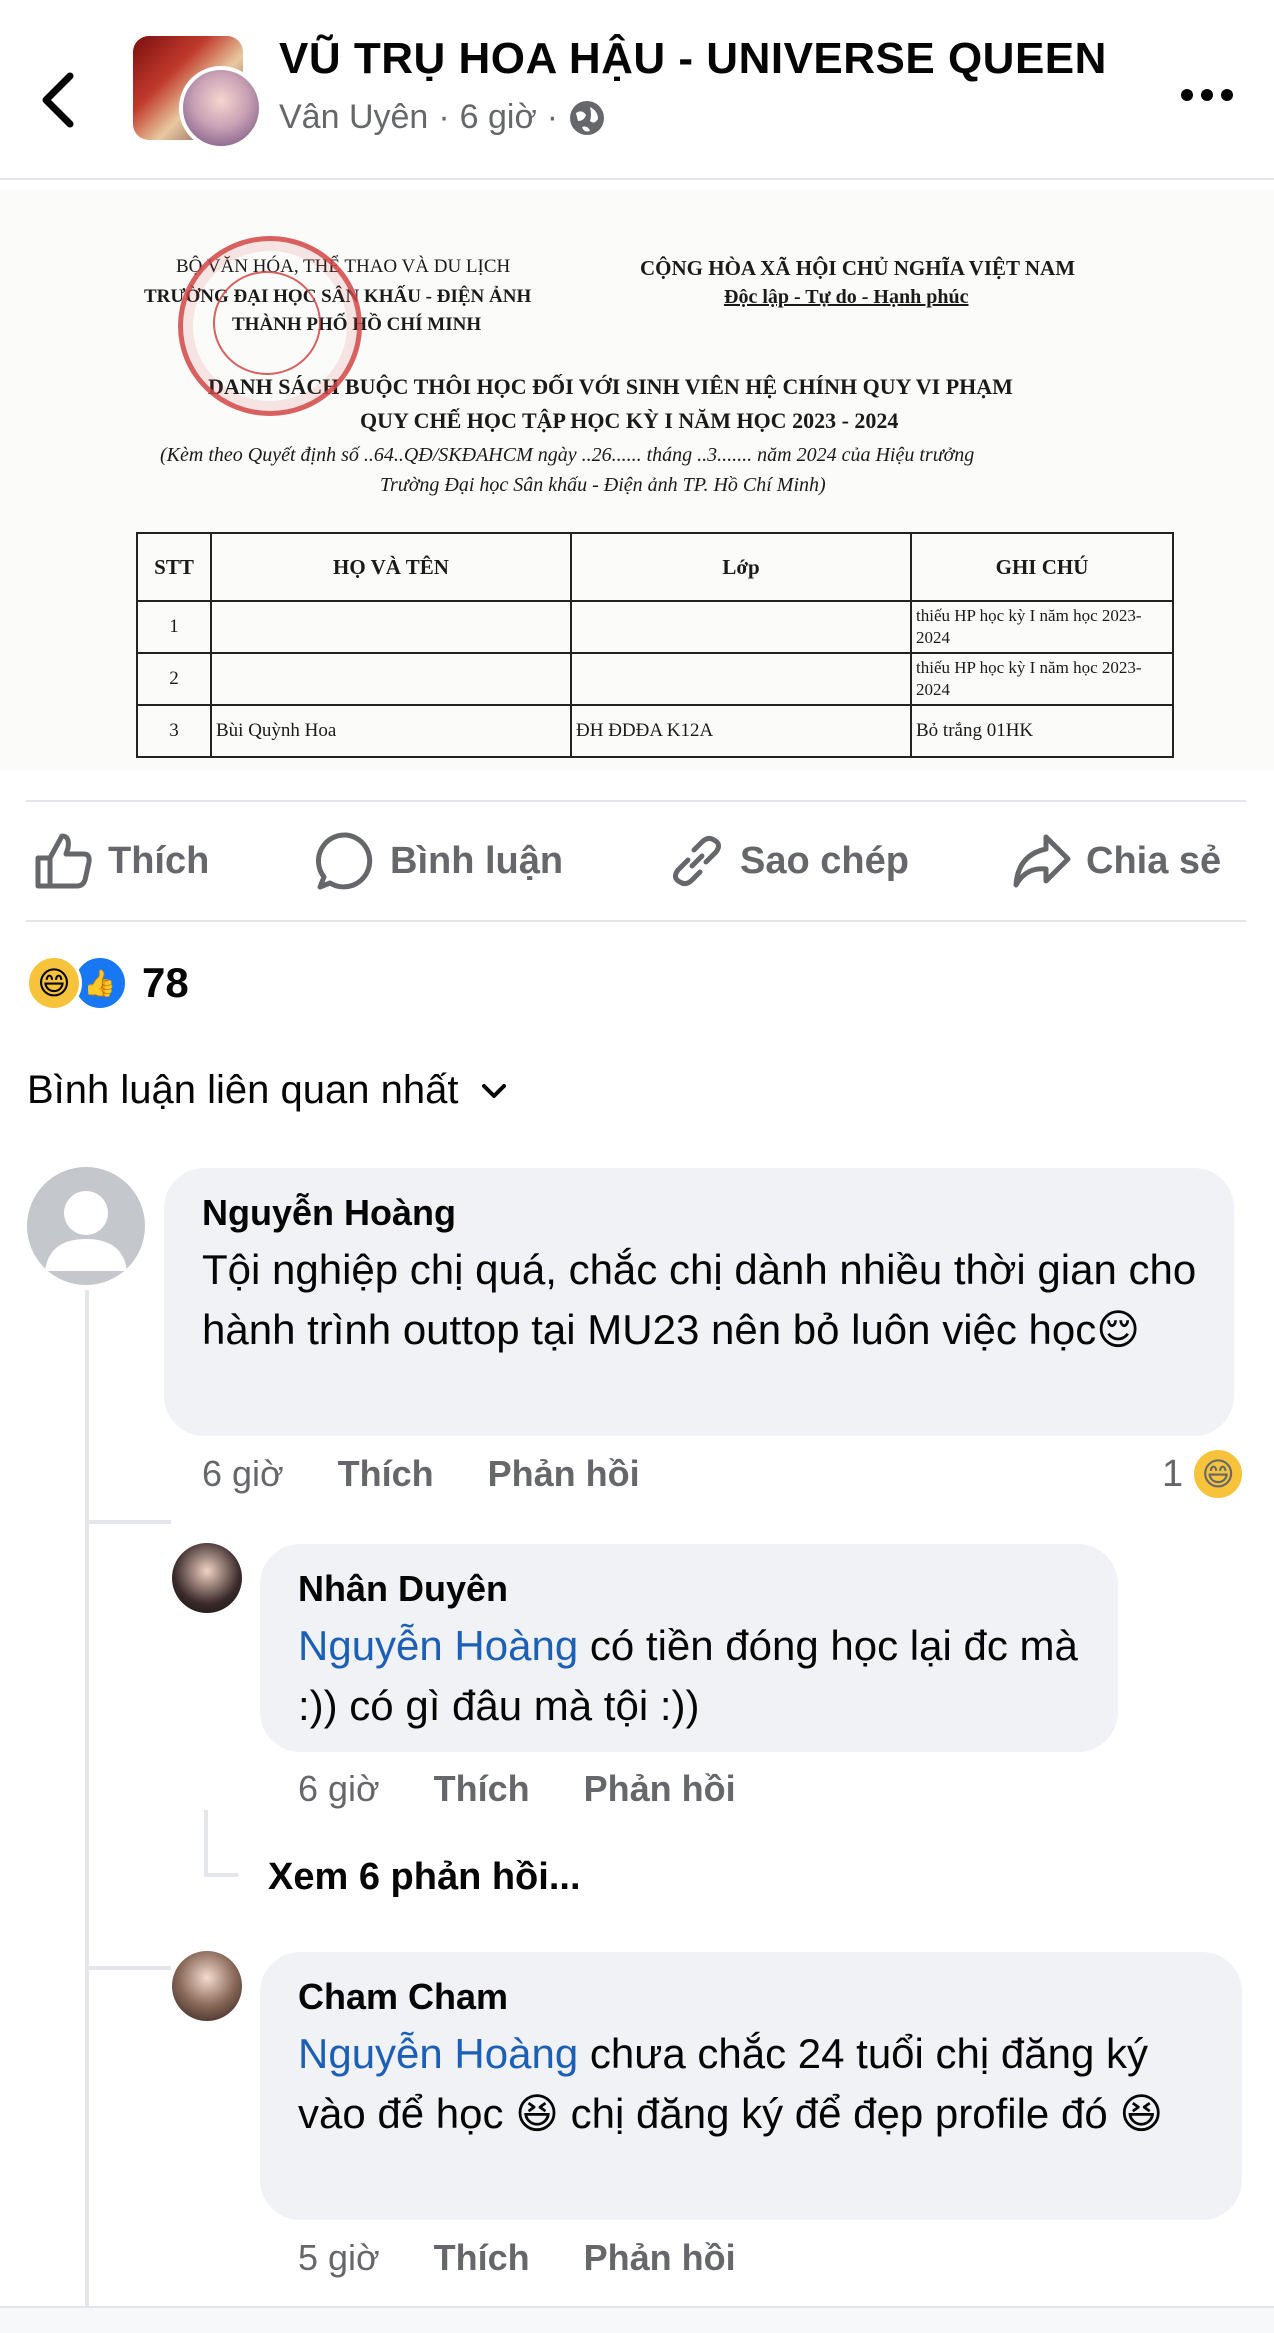 This screenshot has width=1274, height=2333. Describe the element at coordinates (86, 1231) in the screenshot. I see `default-user-icon` at that location.